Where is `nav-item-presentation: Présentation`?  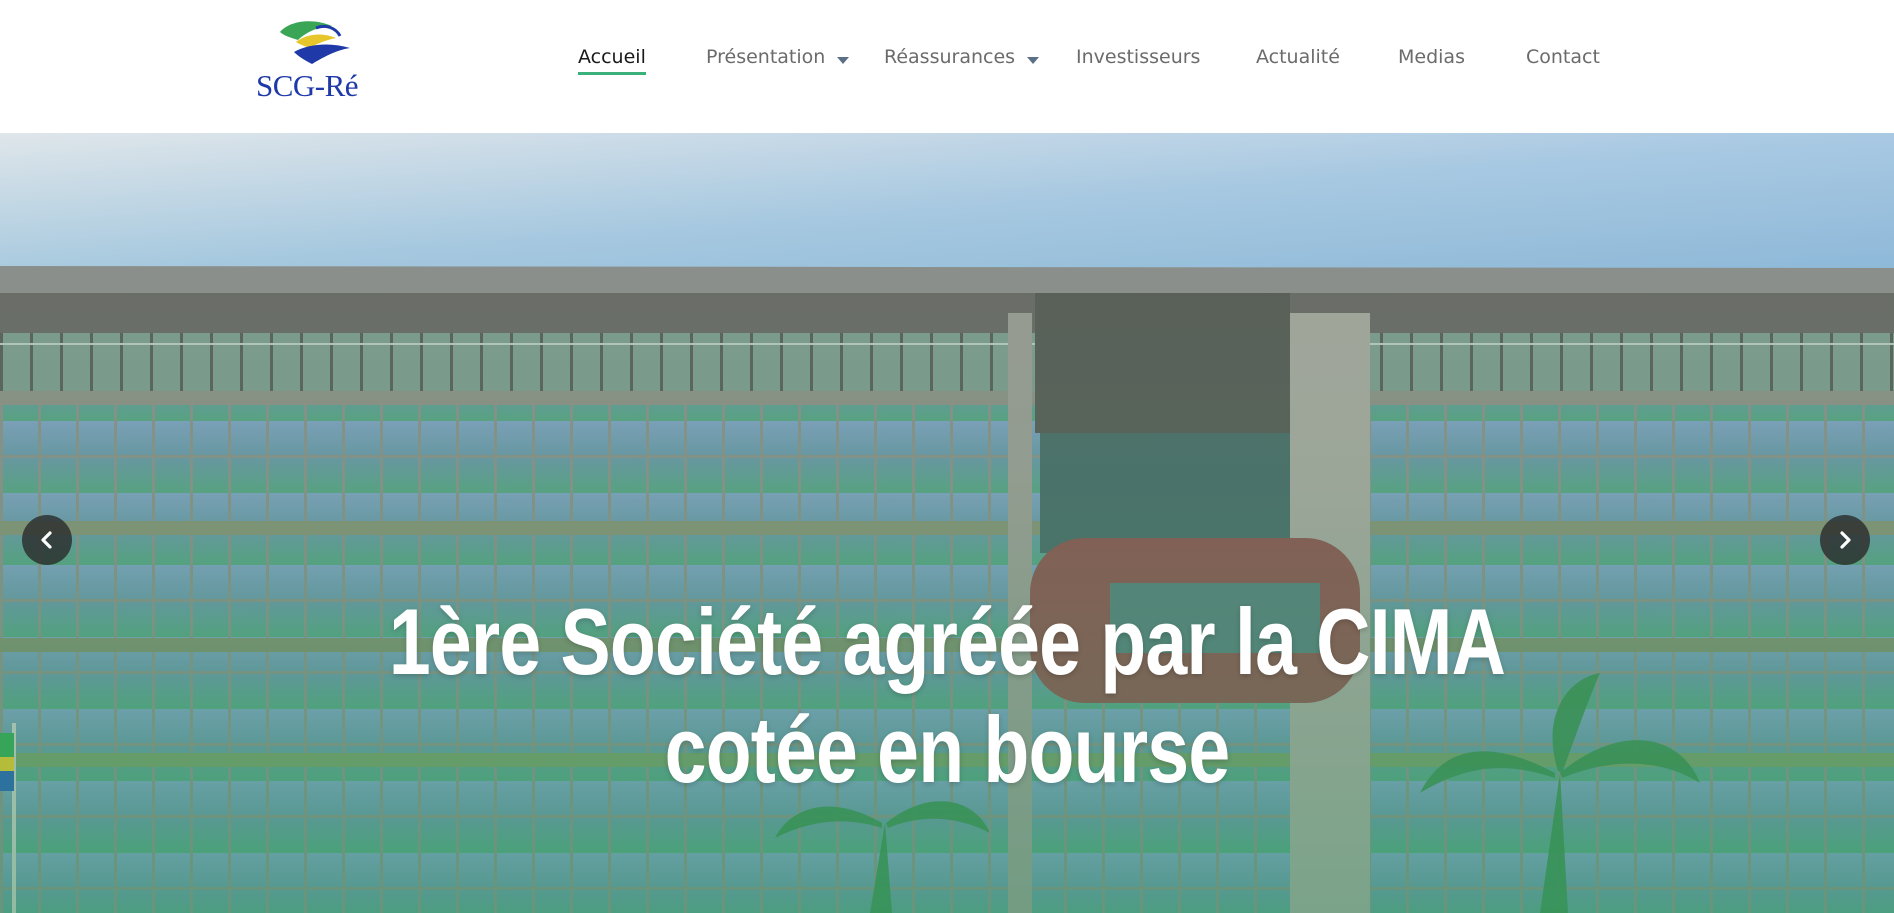
nav-item-presentation: Présentation is located at coordinates (778, 64).